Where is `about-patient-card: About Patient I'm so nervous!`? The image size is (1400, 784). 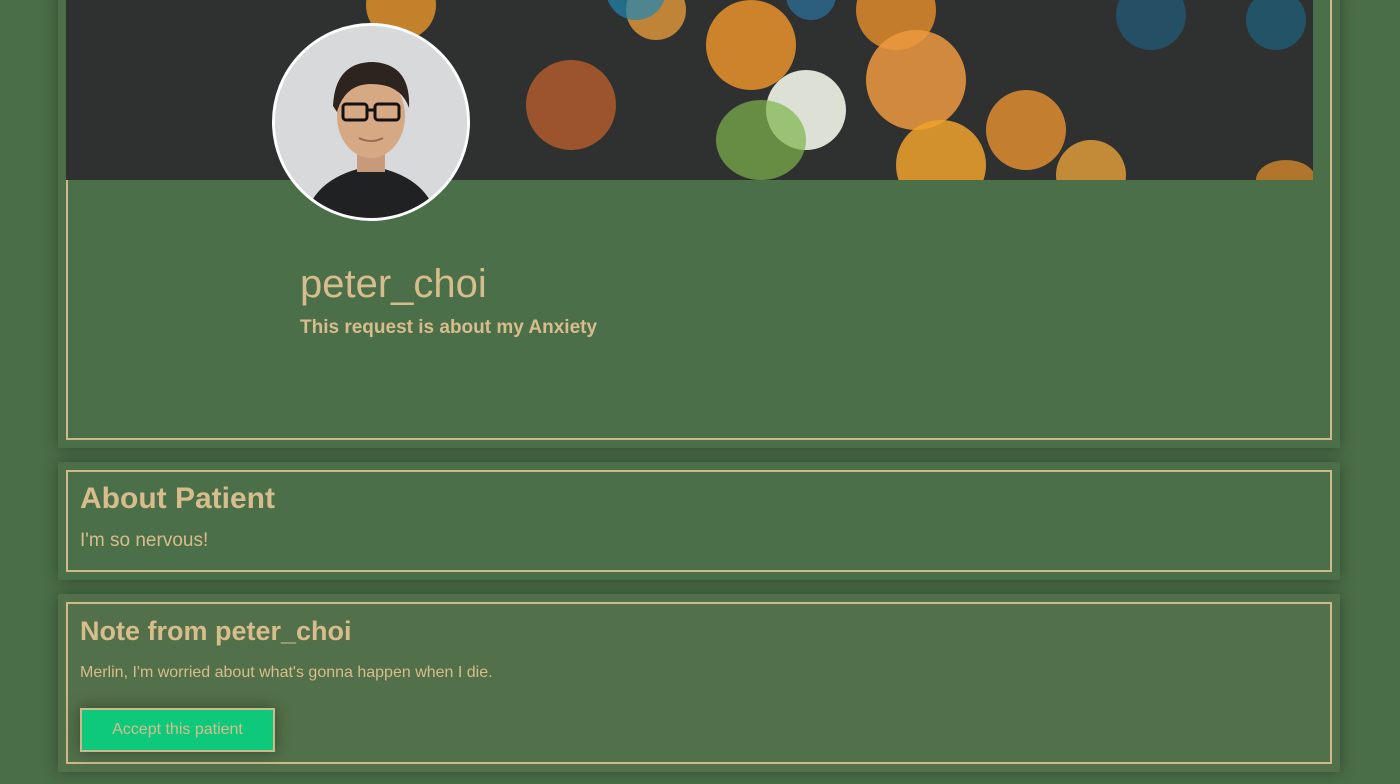 about-patient-card: About Patient I'm so nervous! is located at coordinates (699, 521).